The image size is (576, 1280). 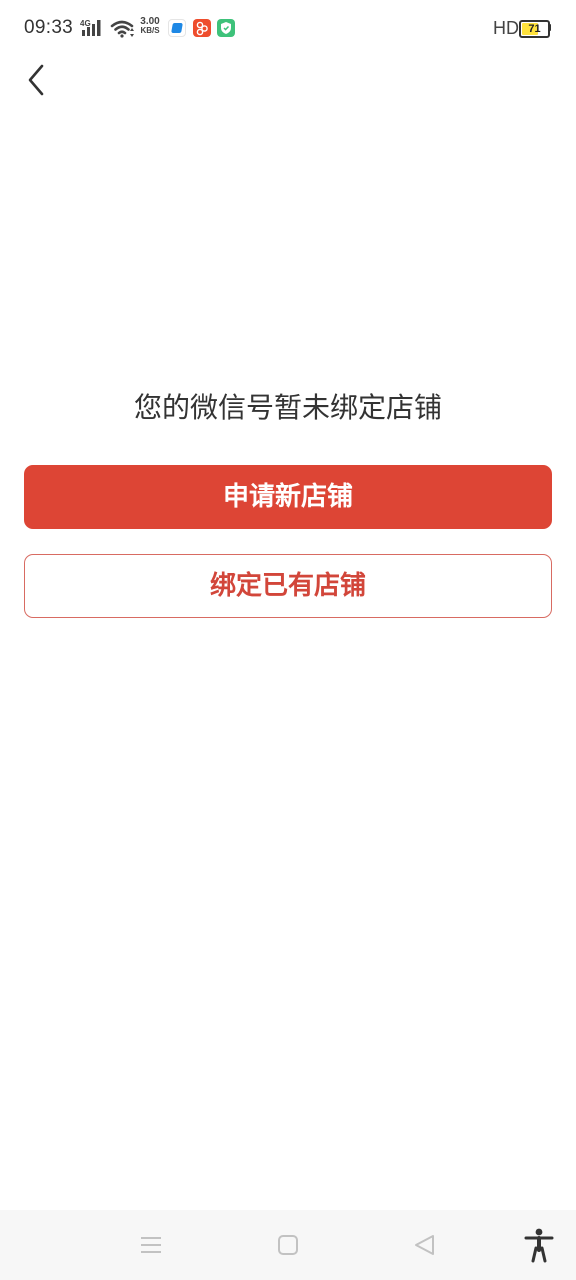 I want to click on menu-button, so click(x=151, y=1246).